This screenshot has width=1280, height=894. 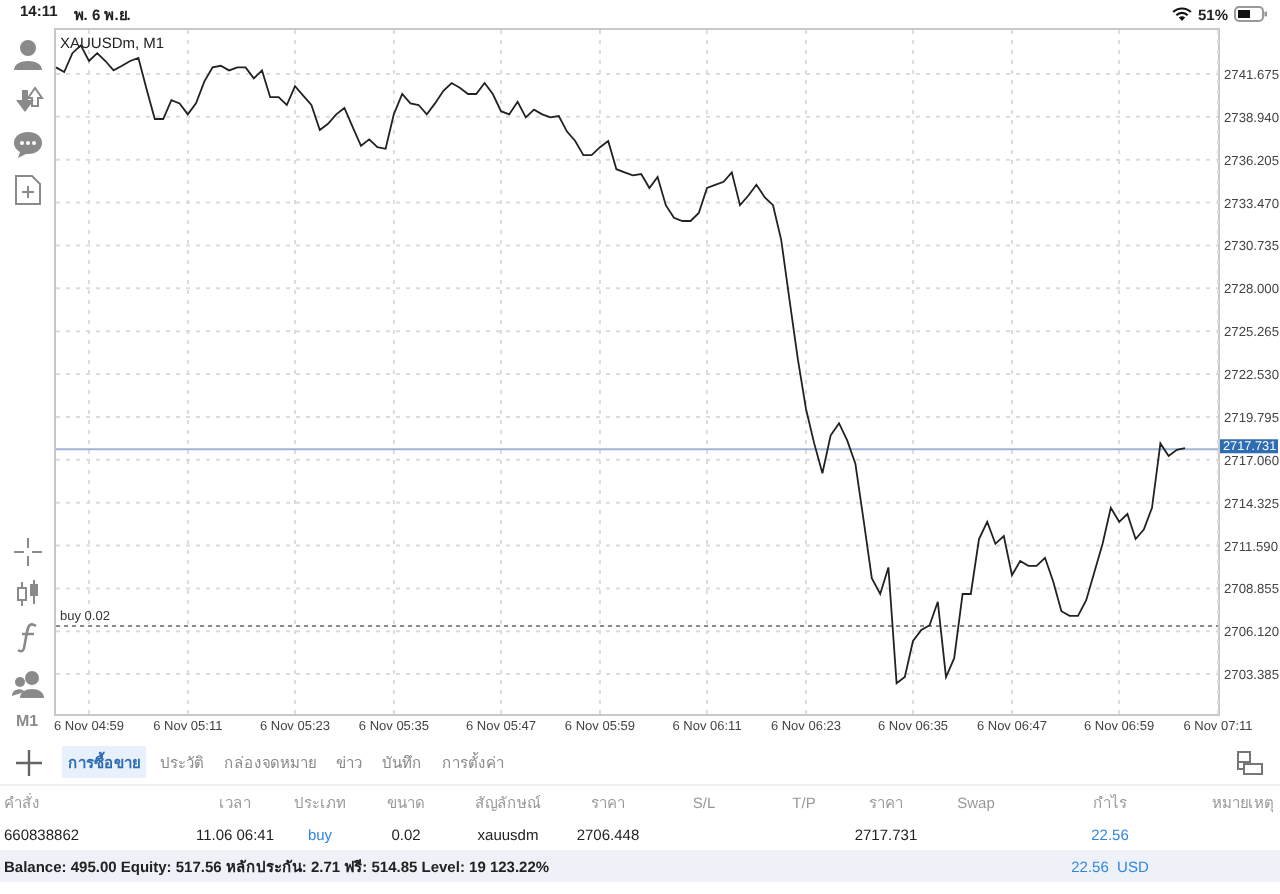 I want to click on timeframe-button: M1, so click(x=27, y=721).